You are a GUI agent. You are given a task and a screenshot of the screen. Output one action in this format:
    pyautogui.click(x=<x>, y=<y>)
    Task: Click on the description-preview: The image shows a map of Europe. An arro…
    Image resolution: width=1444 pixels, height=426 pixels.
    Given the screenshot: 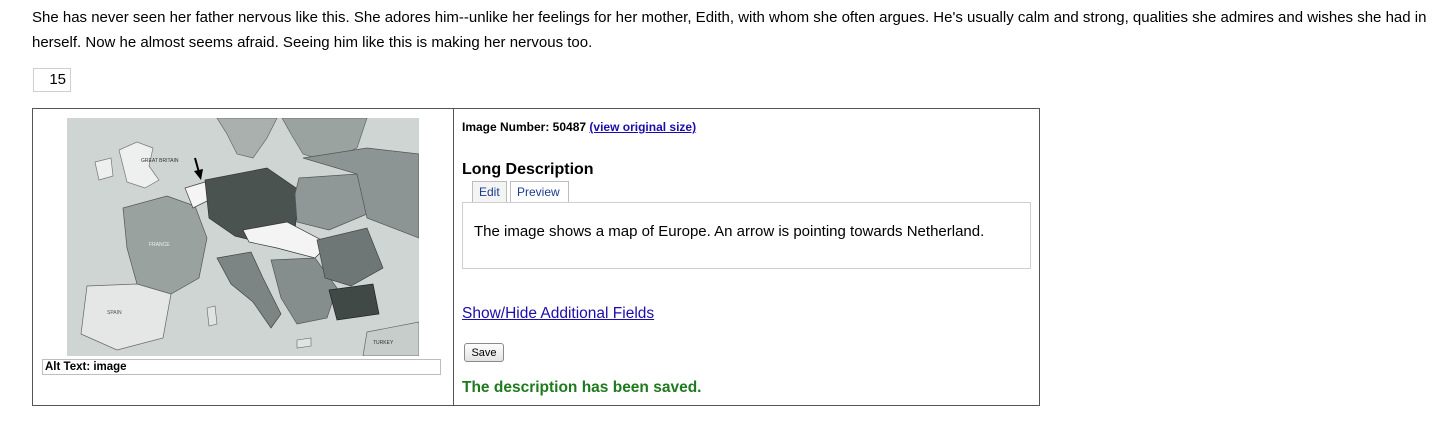 What is the action you would take?
    pyautogui.click(x=746, y=235)
    